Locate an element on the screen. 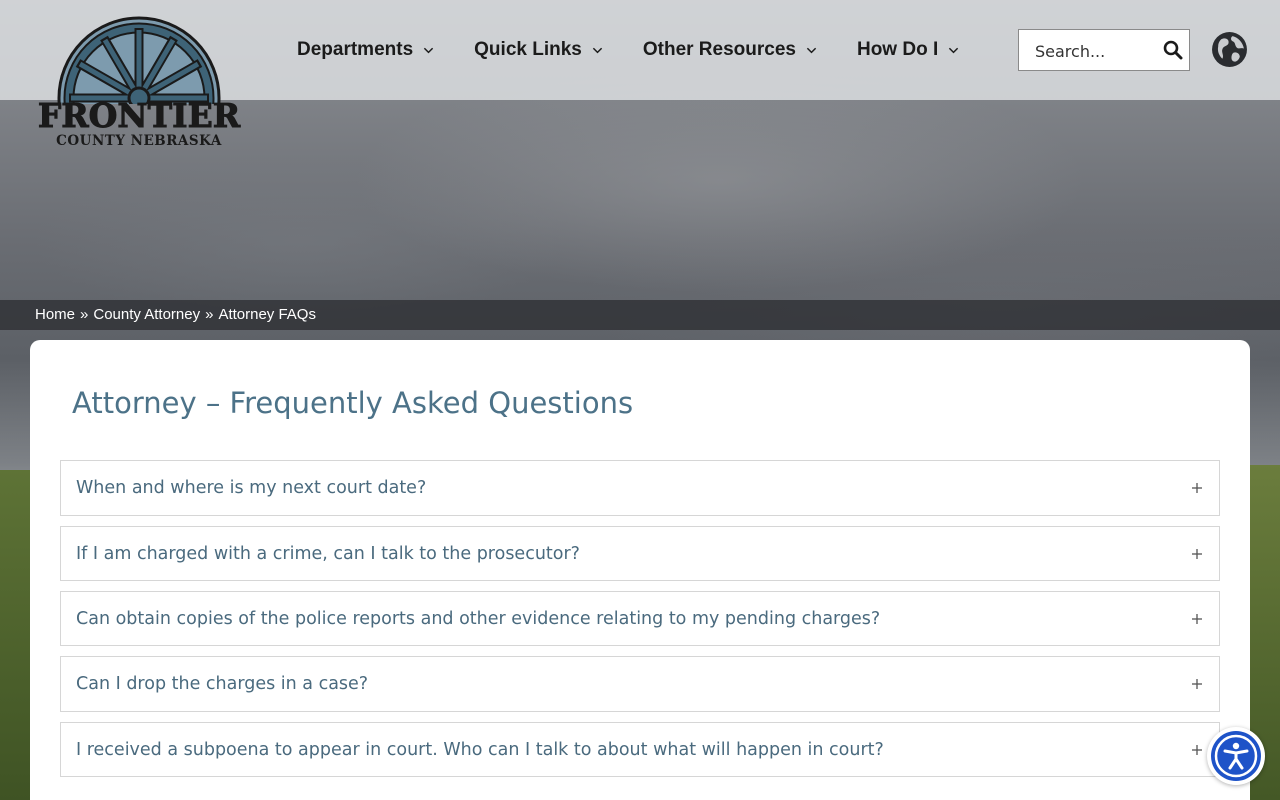  nav-item-quick-links: Quick Links is located at coordinates (538, 50).